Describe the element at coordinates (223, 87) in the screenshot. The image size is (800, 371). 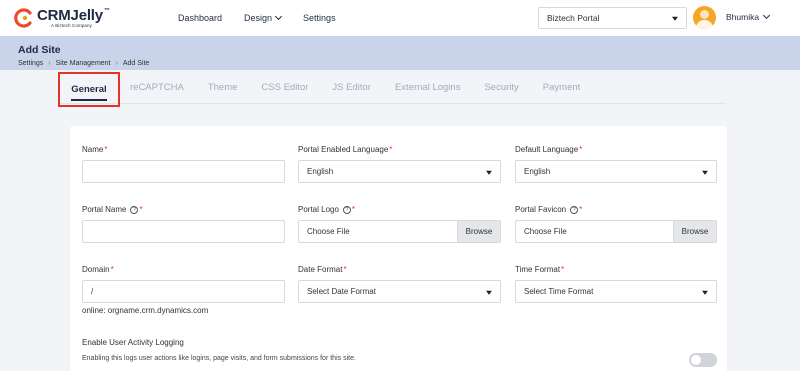
I see `tab-theme: Theme` at that location.